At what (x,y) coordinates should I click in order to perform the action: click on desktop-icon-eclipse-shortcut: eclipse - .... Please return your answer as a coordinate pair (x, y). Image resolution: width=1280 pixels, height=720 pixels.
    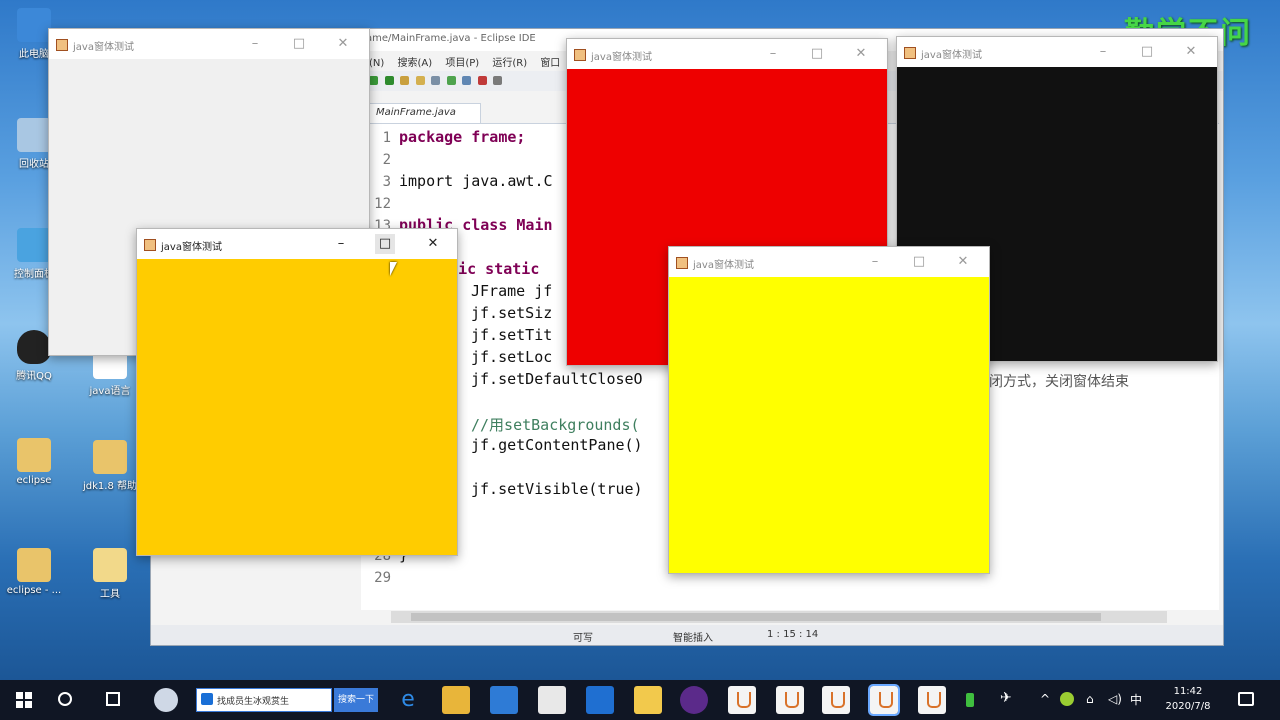
    Looking at the image, I should click on (34, 572).